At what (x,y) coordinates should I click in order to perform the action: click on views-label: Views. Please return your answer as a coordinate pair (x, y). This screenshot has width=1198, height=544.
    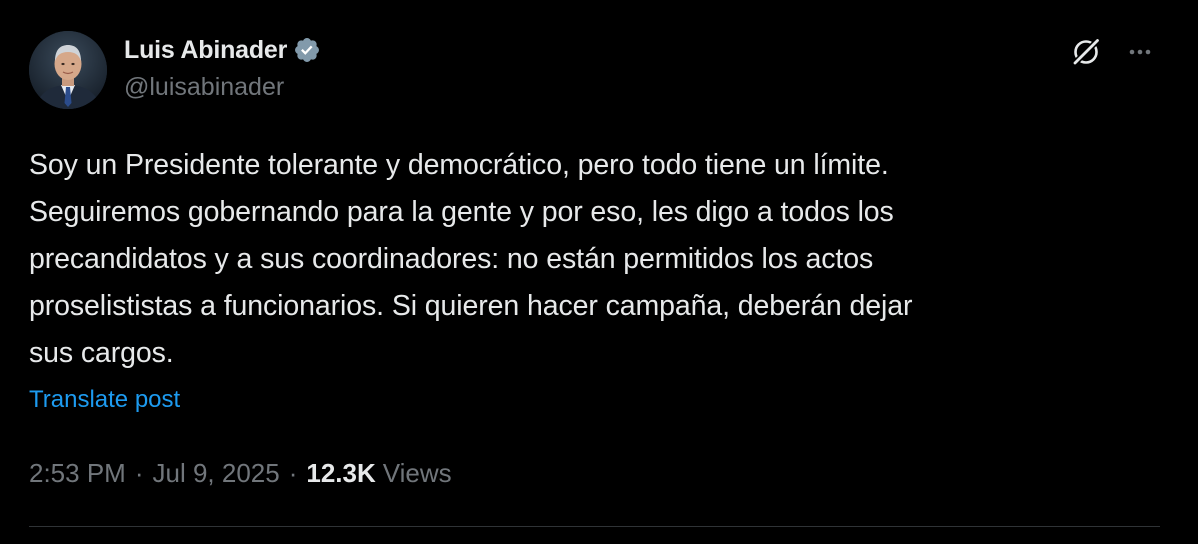
    Looking at the image, I should click on (417, 473).